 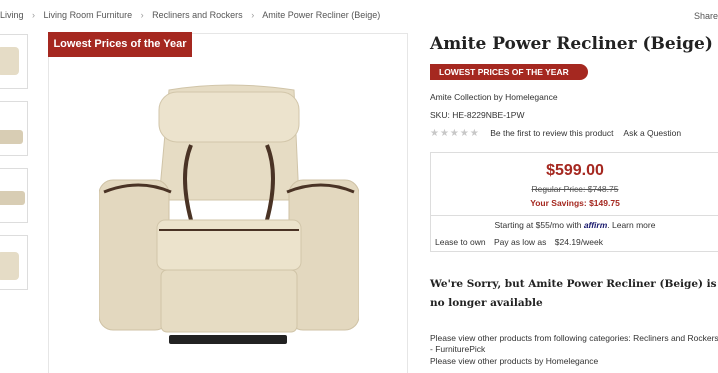 I want to click on breadcrumb-living: Living, so click(x=12, y=15).